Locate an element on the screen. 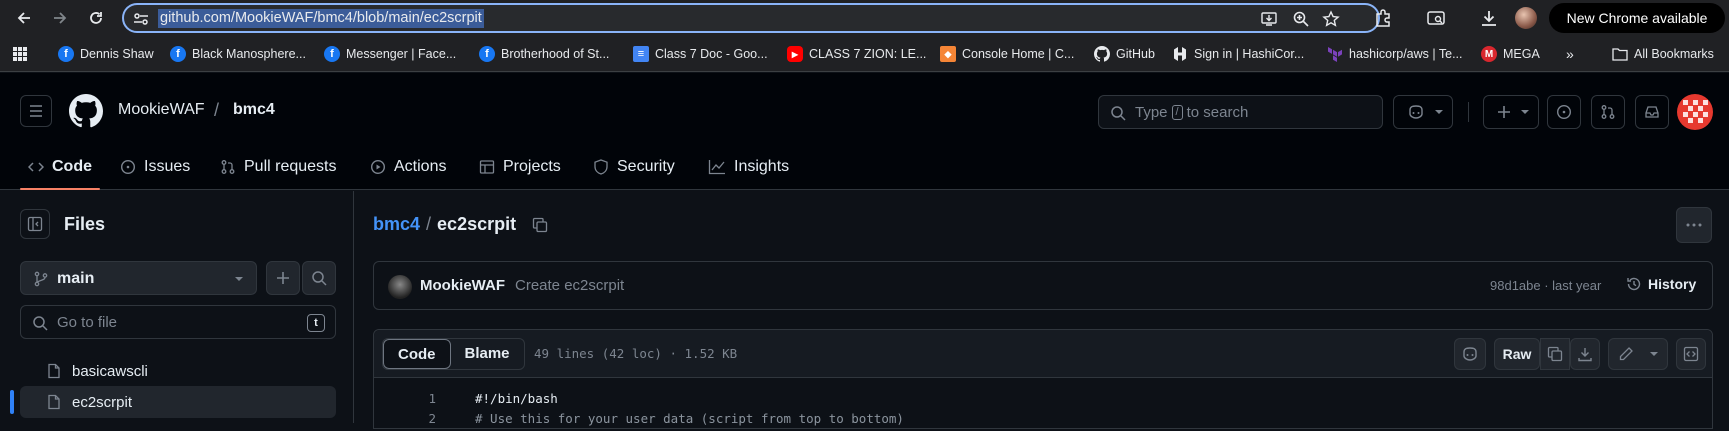  graph-icon is located at coordinates (716, 166).